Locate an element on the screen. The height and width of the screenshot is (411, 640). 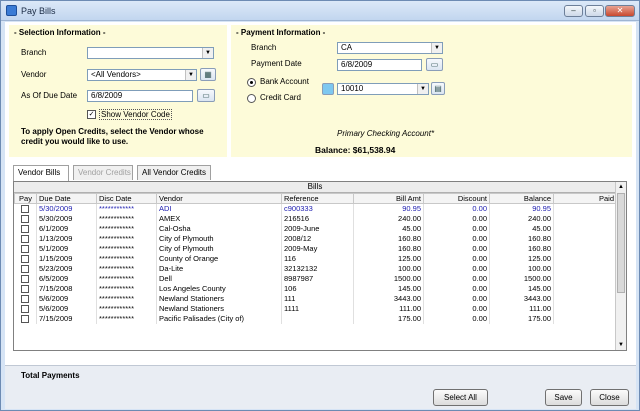
column-header-bill-amt: Bill Amt is located at coordinates (388, 198).